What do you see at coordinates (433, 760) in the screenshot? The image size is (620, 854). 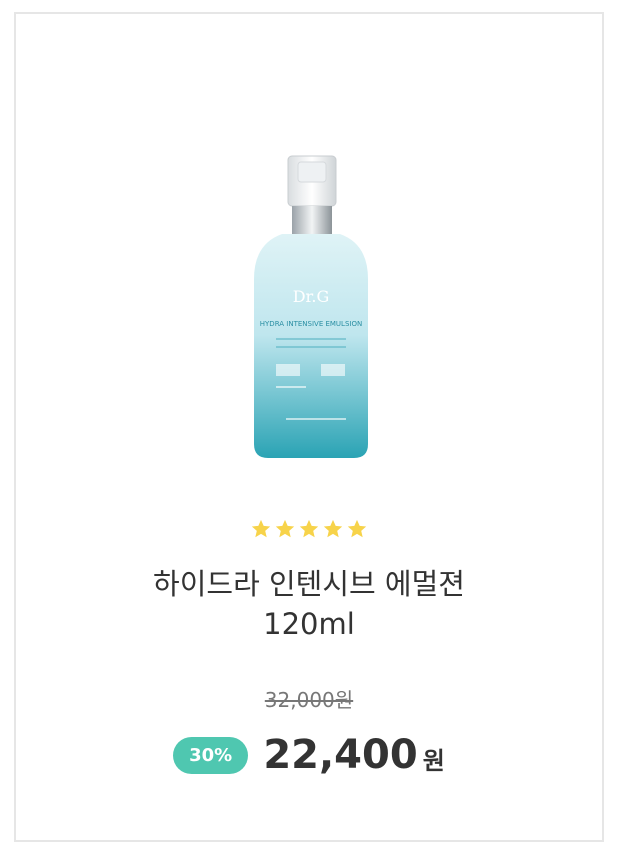 I see `currency-label: 원` at bounding box center [433, 760].